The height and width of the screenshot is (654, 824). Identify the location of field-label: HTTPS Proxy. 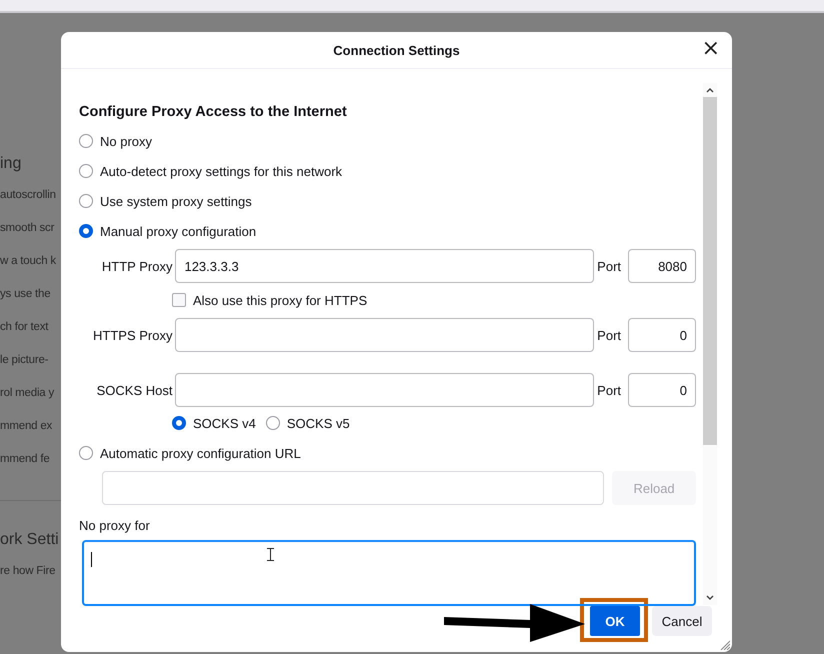
(132, 335).